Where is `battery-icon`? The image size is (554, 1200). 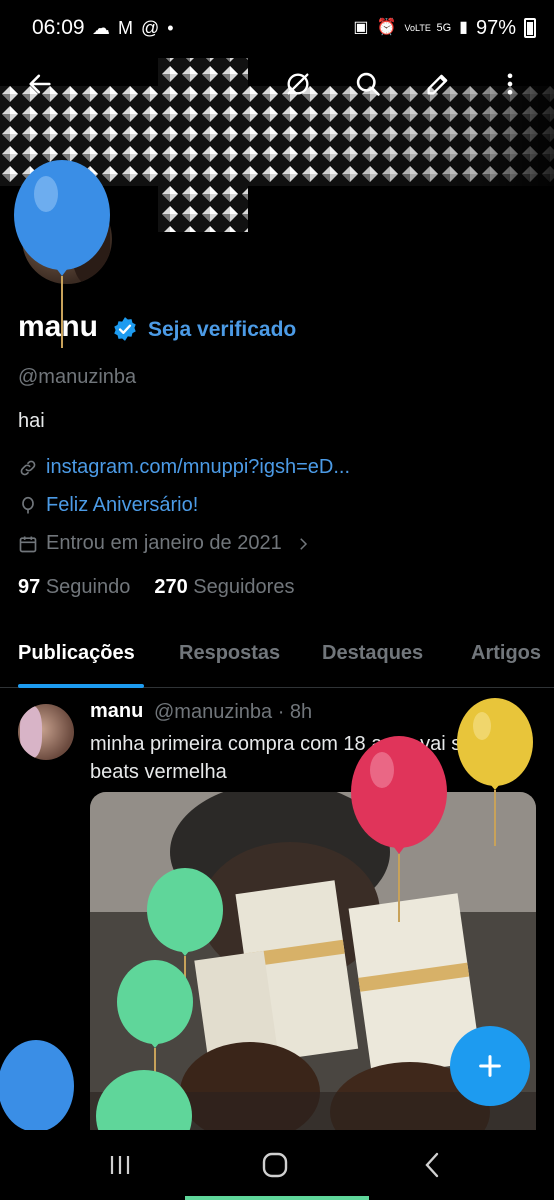 battery-icon is located at coordinates (530, 28).